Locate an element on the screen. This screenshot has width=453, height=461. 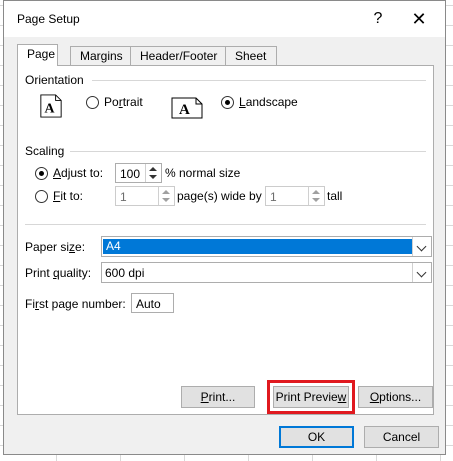
tab-sheet: Sheet is located at coordinates (251, 55).